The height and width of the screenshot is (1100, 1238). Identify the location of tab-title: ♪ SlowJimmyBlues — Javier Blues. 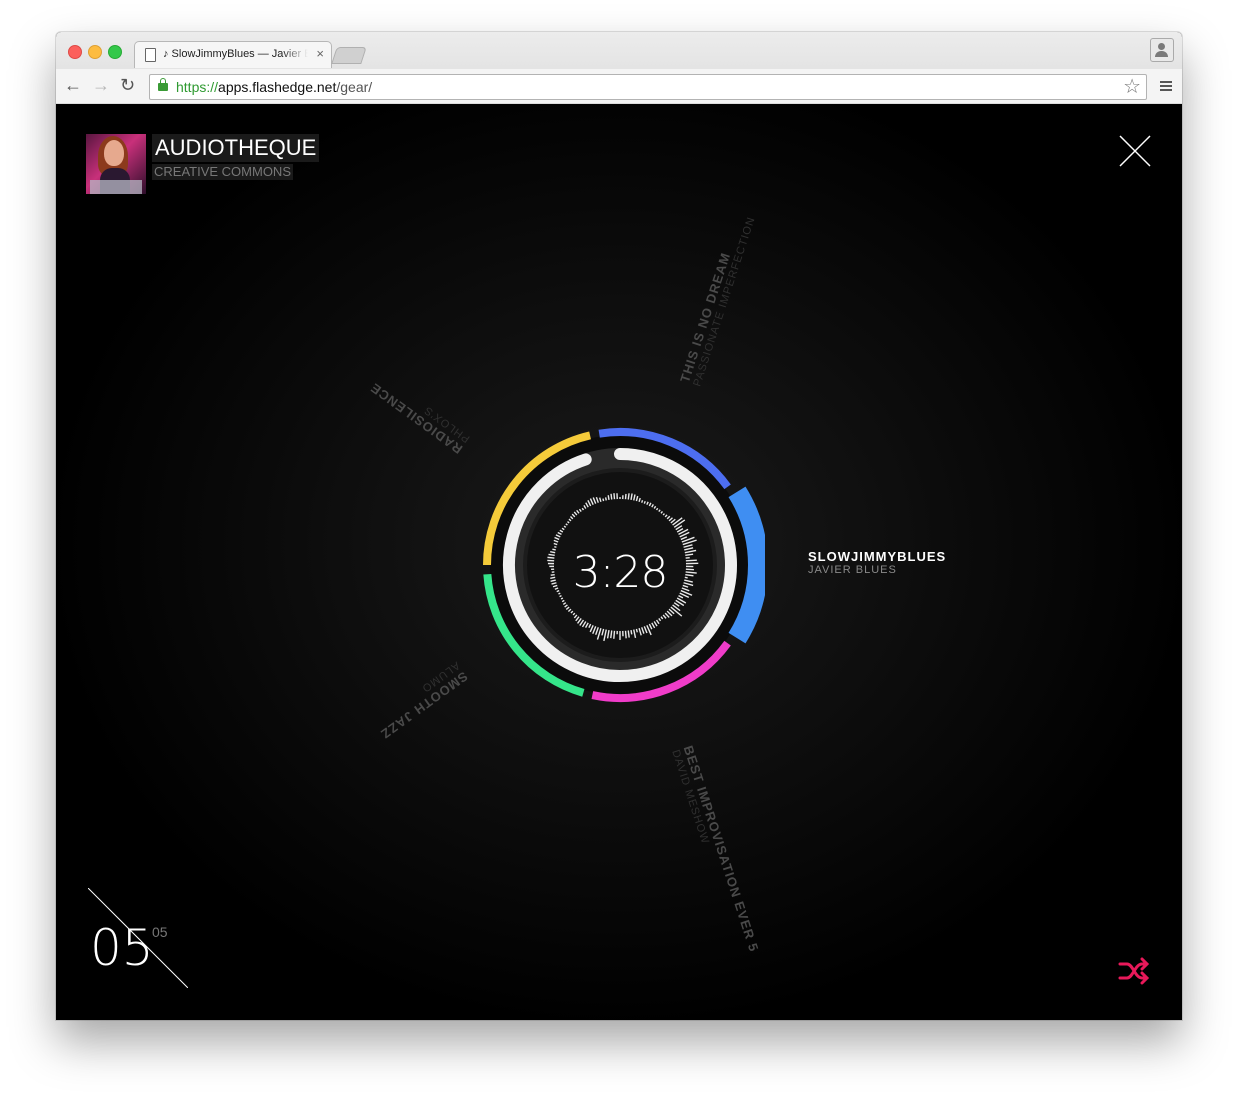
(235, 54).